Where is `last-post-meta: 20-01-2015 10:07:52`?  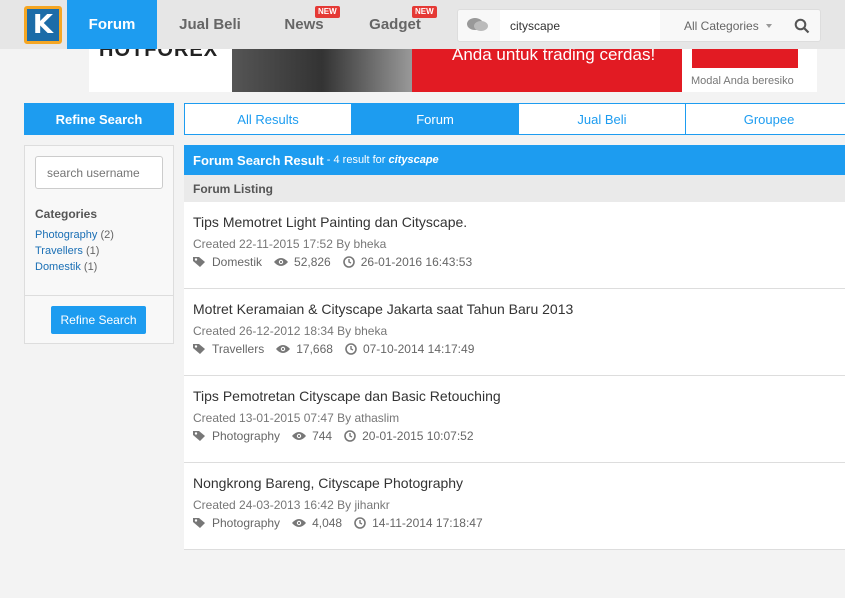 last-post-meta: 20-01-2015 10:07:52 is located at coordinates (409, 436).